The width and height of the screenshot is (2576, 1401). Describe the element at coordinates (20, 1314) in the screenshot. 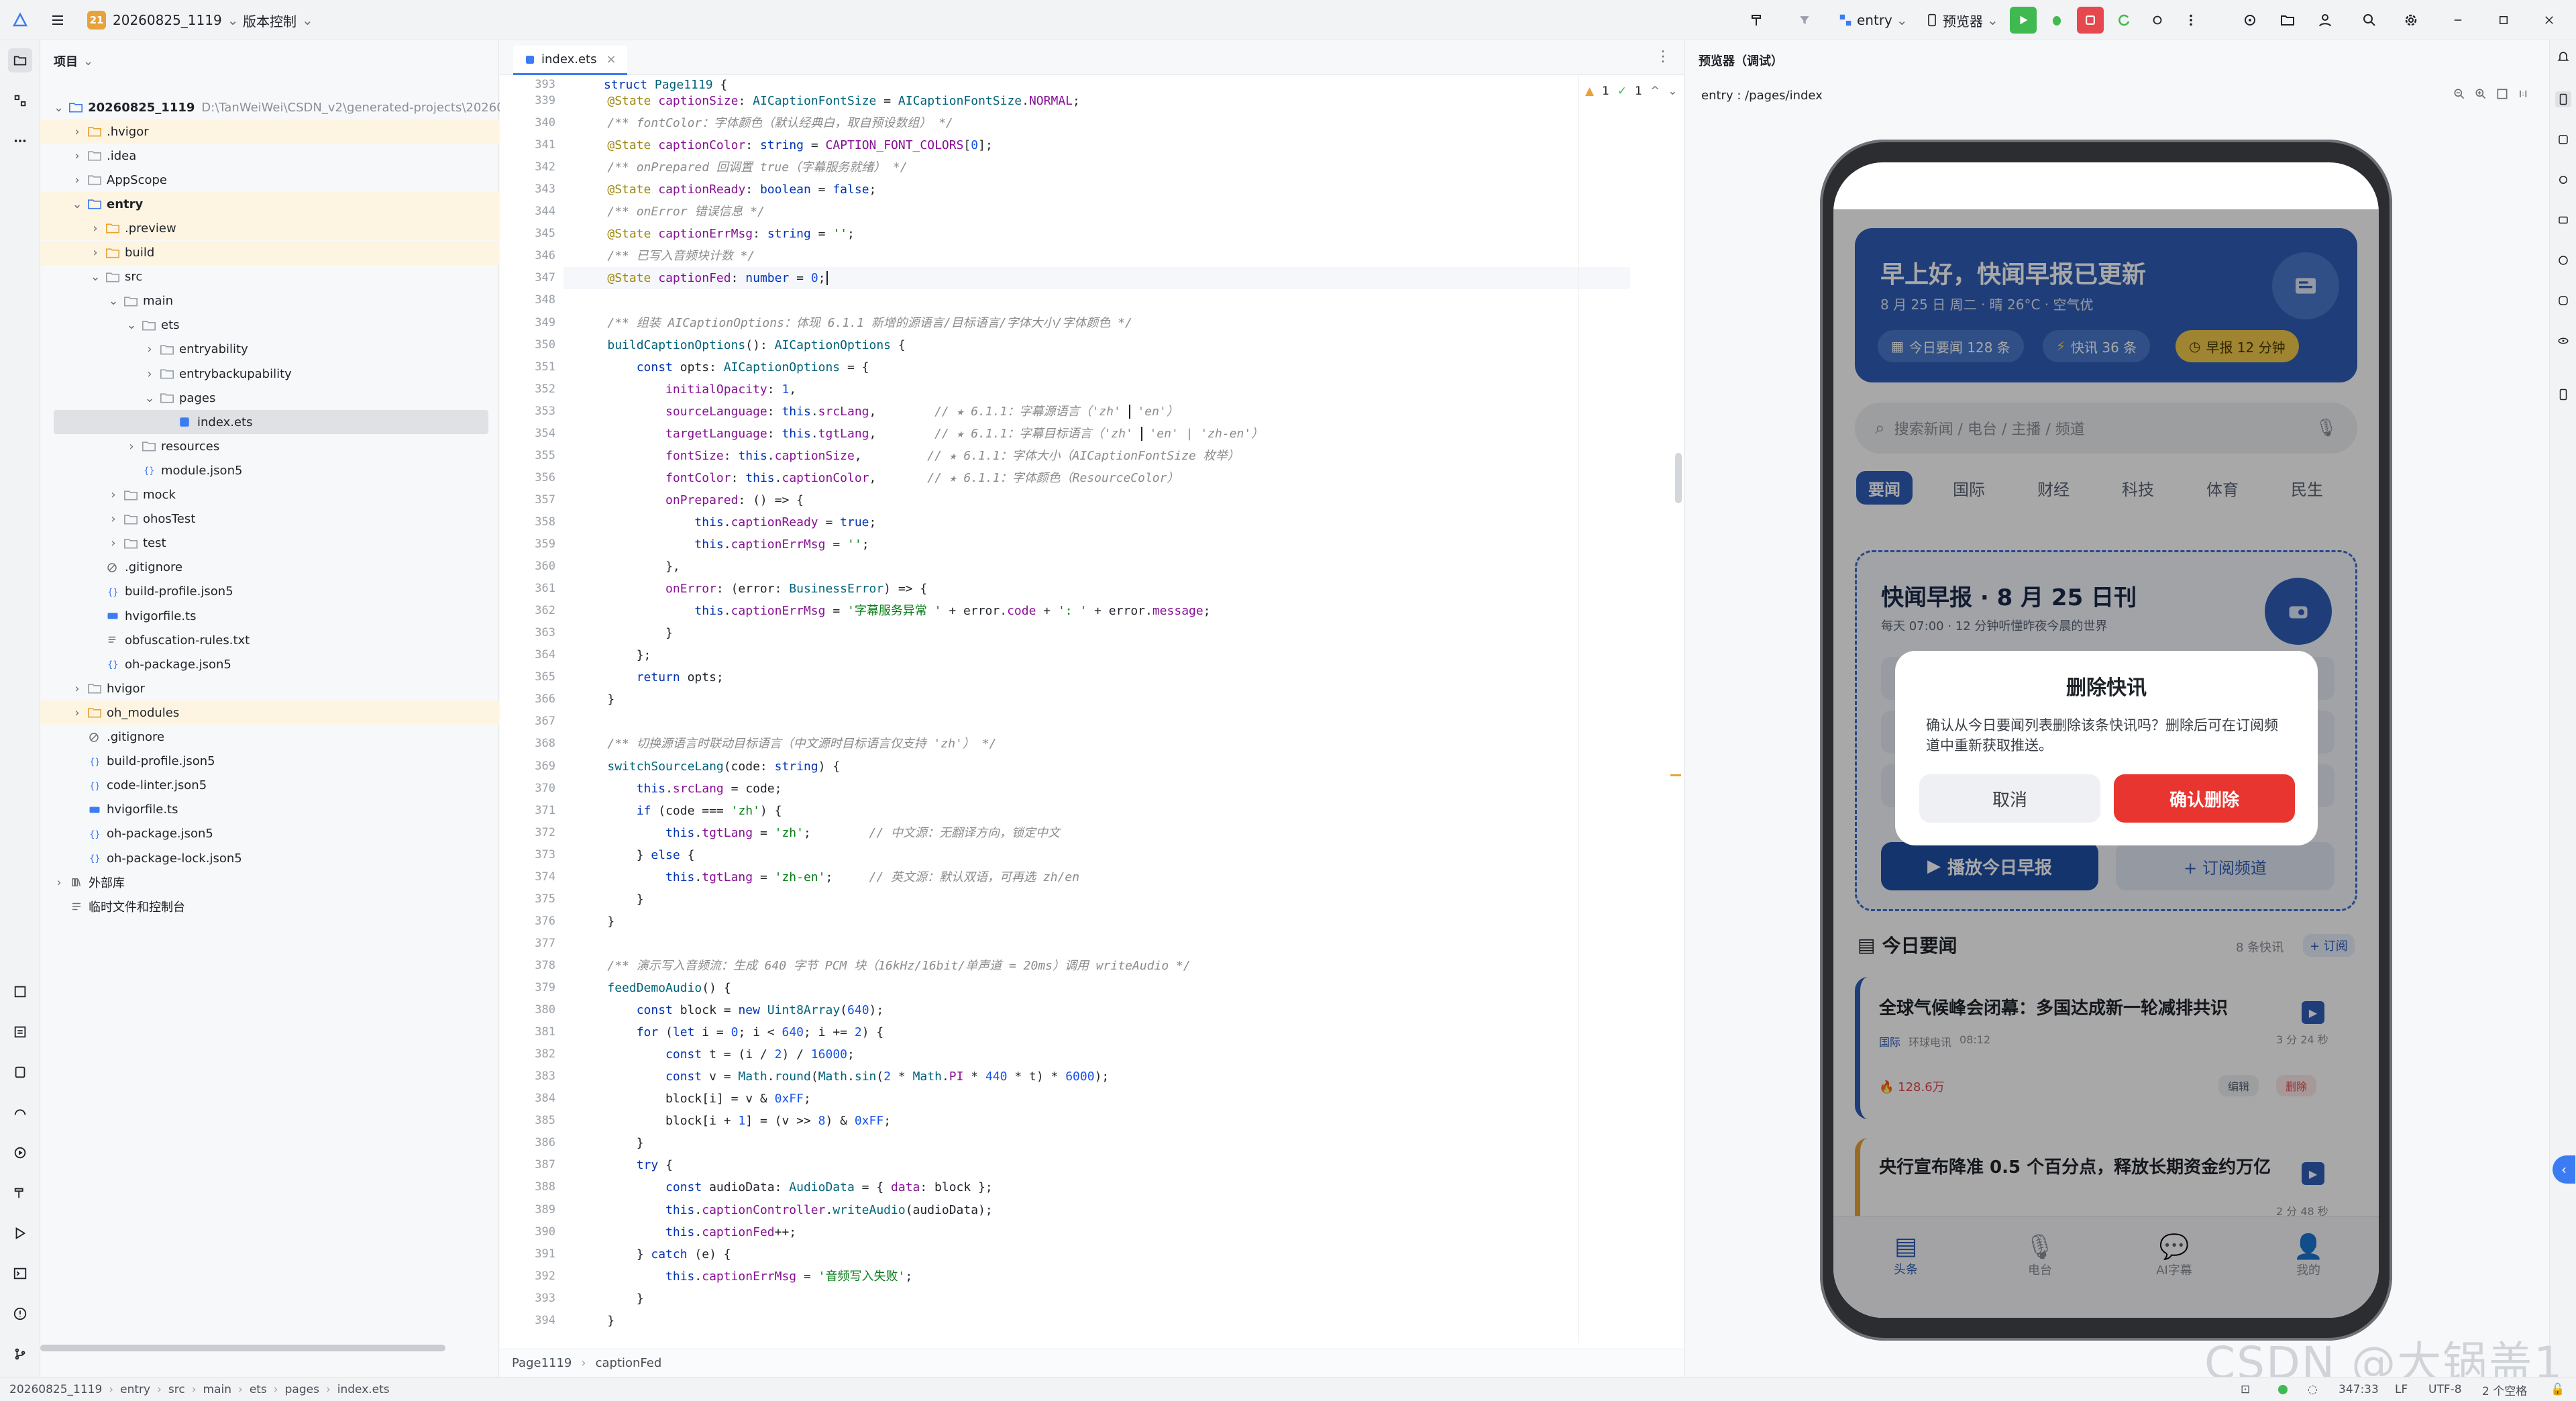

I see `info-icon` at that location.